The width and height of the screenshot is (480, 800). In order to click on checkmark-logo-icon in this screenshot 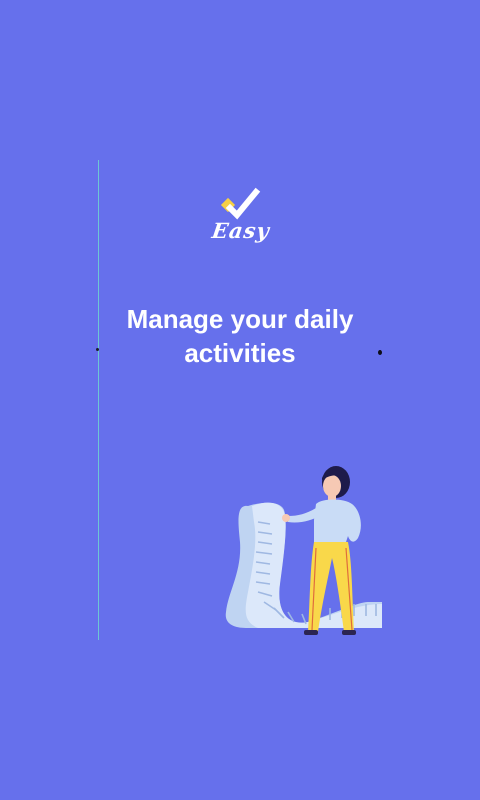, I will do `click(240, 203)`.